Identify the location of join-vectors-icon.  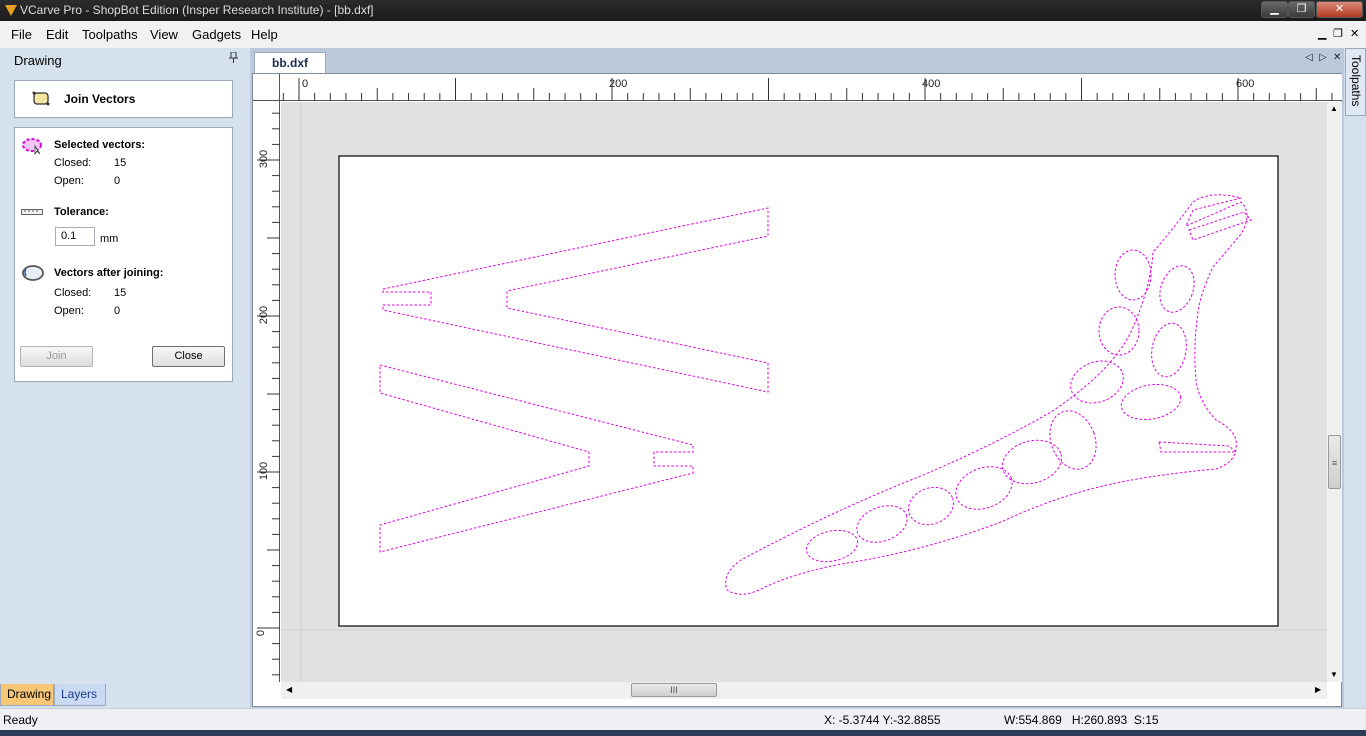
(41, 98).